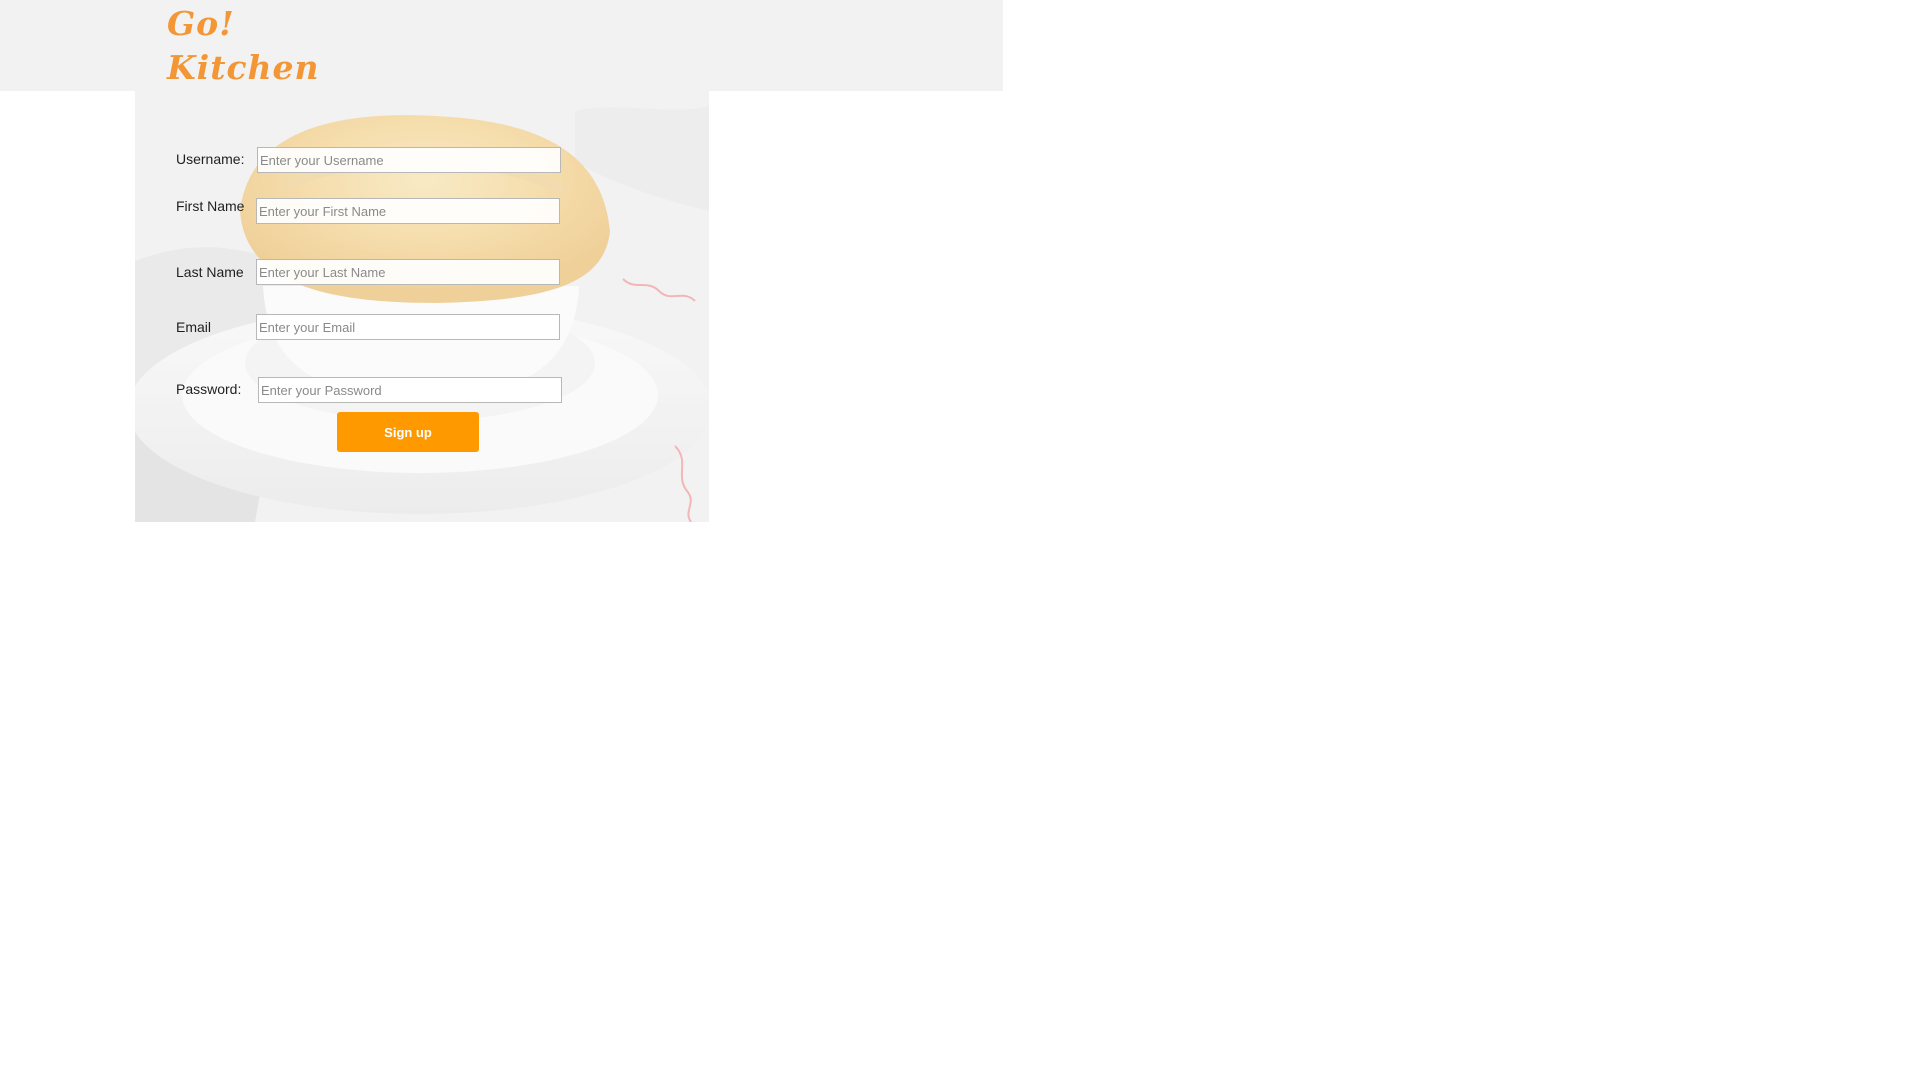  What do you see at coordinates (210, 206) in the screenshot?
I see `first-name-label: First Name` at bounding box center [210, 206].